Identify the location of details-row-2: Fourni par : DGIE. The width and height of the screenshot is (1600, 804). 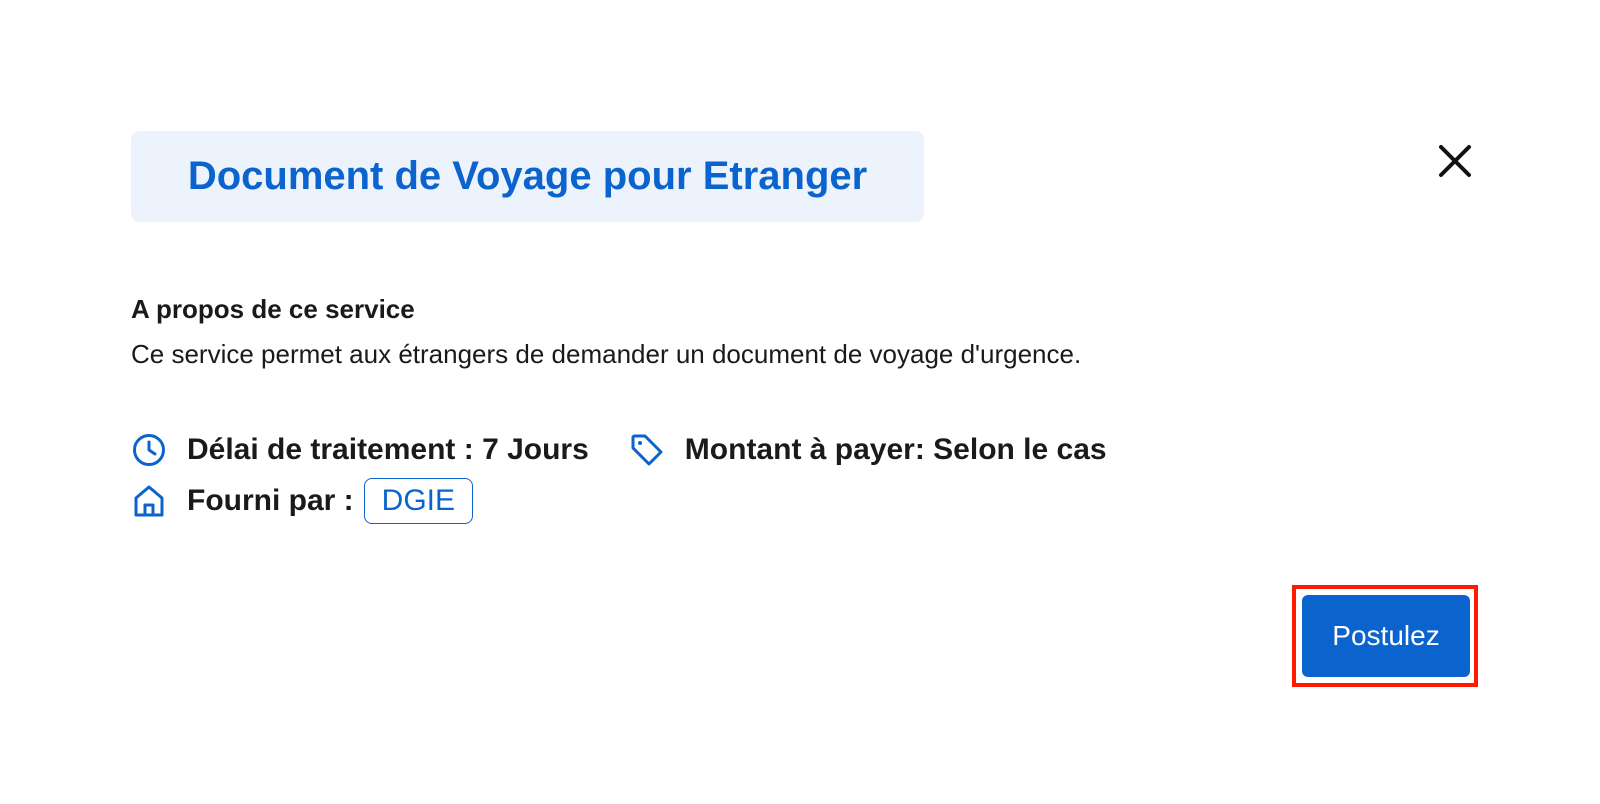
(302, 501).